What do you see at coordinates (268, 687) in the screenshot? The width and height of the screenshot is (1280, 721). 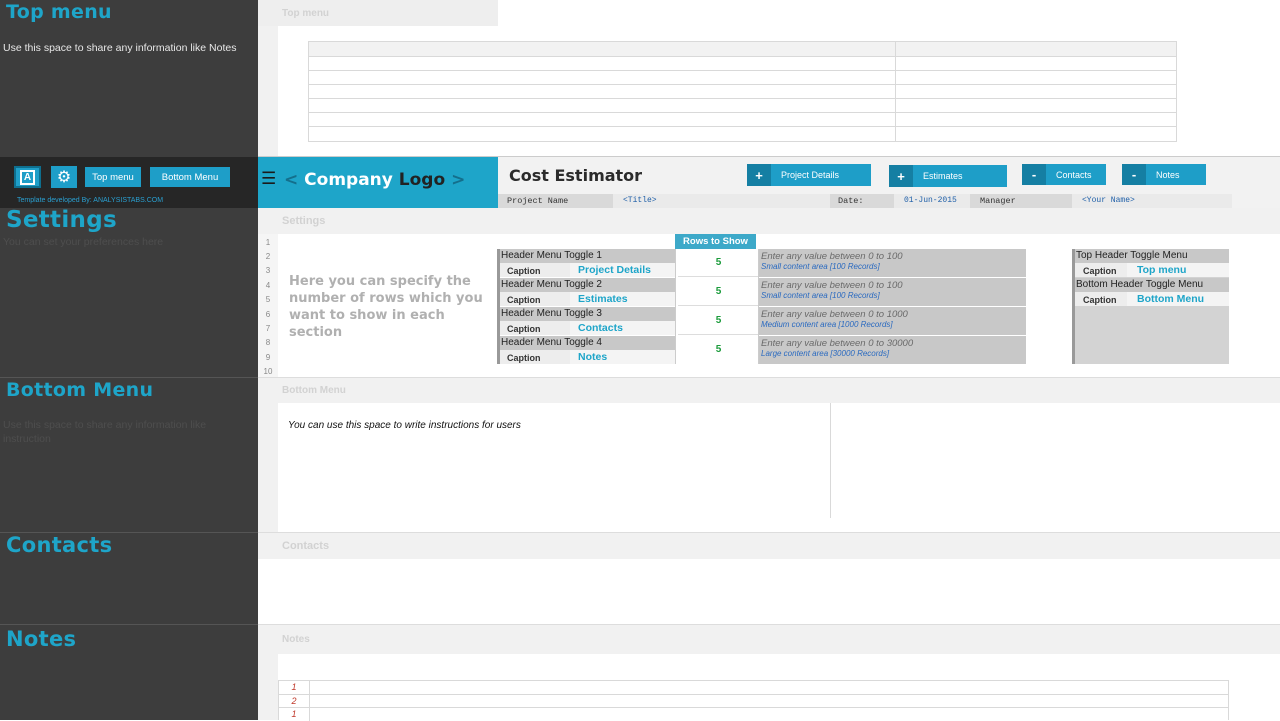 I see `notes-side-strip` at bounding box center [268, 687].